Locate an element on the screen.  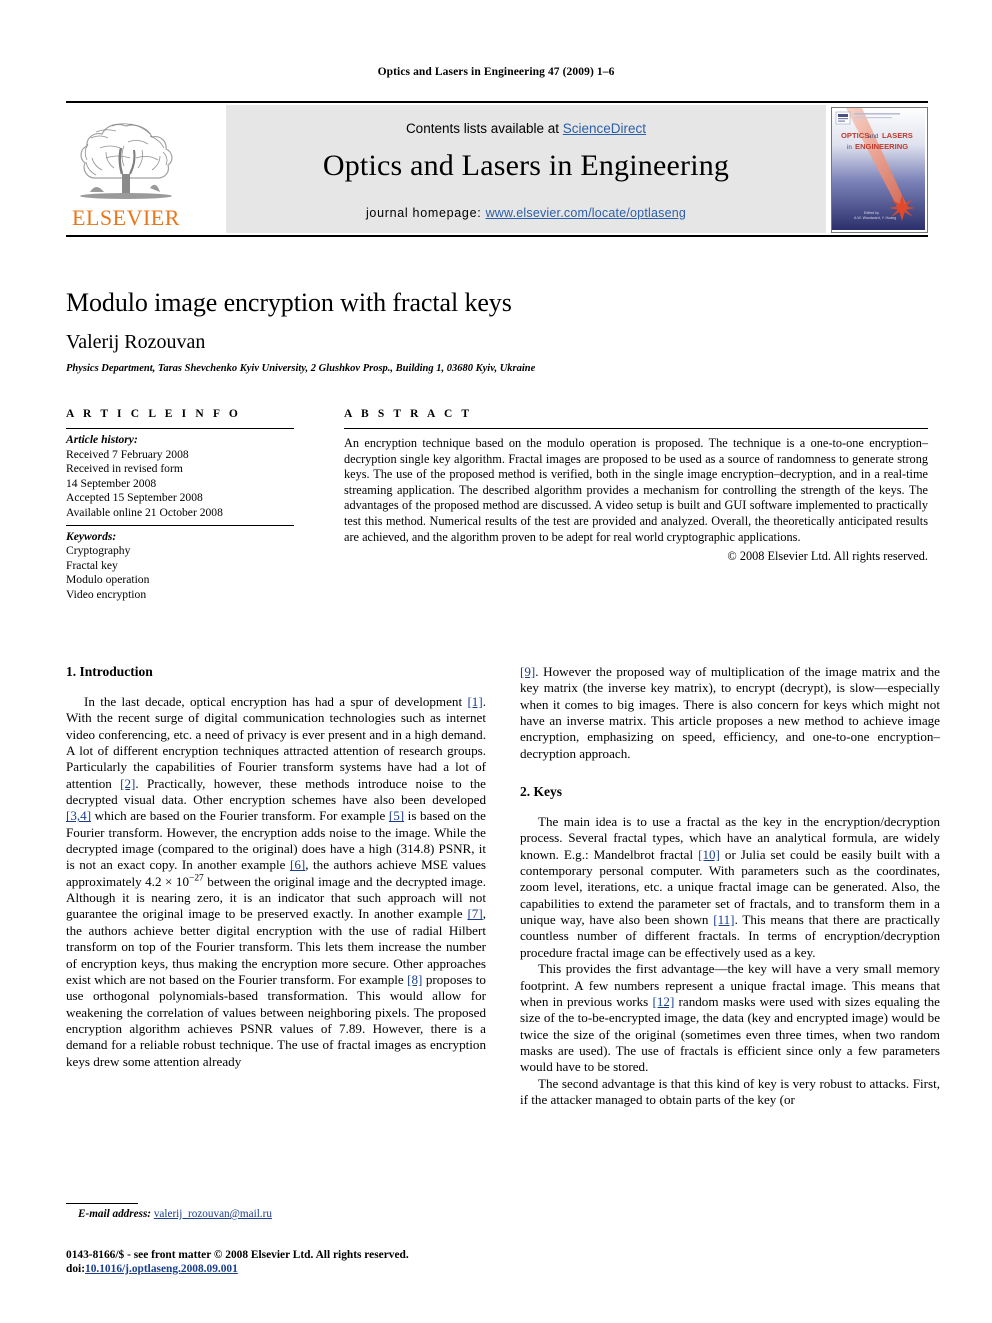
citation-ref-1: [1] is located at coordinates (474, 701).